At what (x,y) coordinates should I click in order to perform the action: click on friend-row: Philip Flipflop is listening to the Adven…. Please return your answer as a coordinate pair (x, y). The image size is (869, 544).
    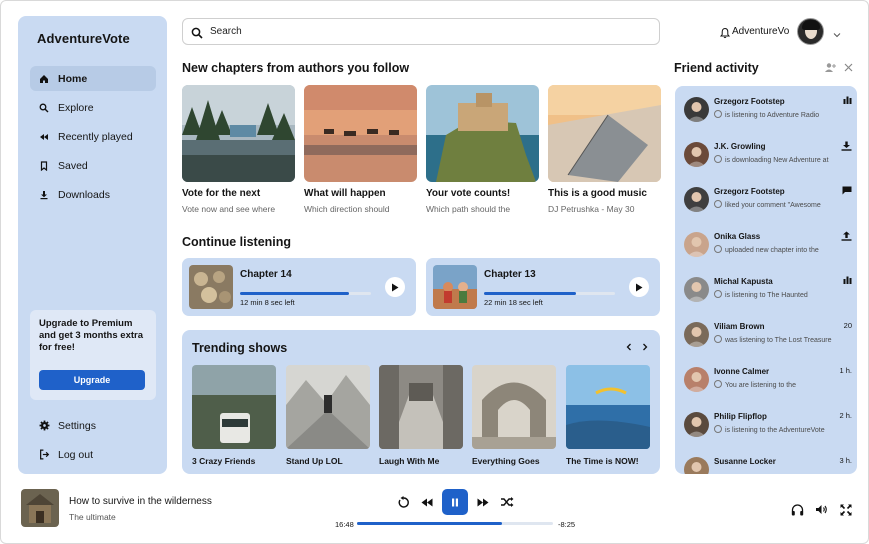
    Looking at the image, I should click on (768, 425).